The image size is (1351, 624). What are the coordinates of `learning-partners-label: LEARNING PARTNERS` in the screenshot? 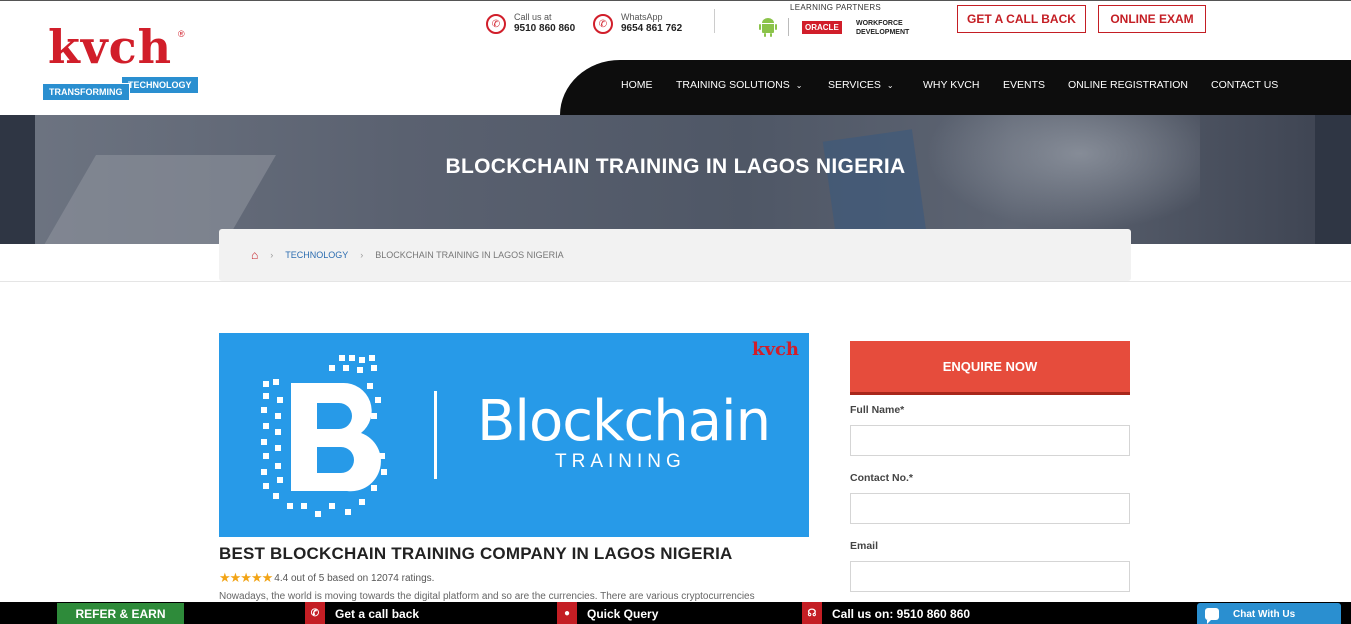 It's located at (836, 7).